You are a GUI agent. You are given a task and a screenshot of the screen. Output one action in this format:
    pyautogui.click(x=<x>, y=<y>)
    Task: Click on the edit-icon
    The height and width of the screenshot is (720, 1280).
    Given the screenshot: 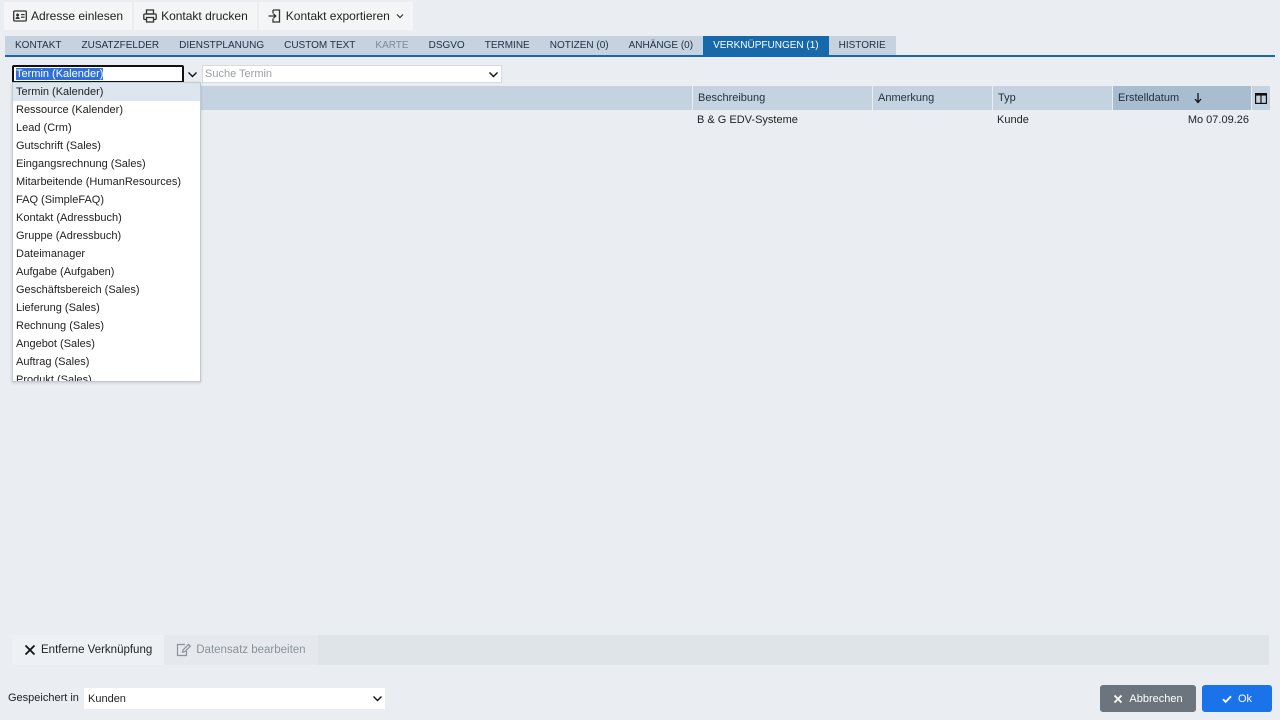 What is the action you would take?
    pyautogui.click(x=184, y=650)
    